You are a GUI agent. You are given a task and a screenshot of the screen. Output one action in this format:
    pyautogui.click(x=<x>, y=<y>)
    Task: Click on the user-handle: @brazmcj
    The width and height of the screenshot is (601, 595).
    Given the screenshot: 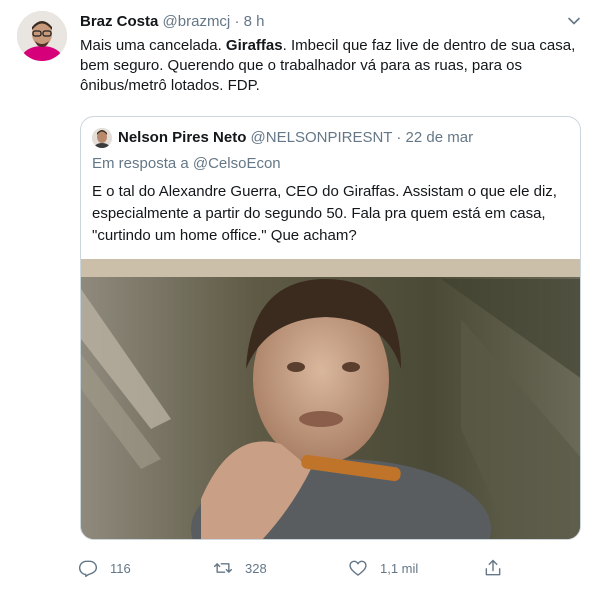 What is the action you would take?
    pyautogui.click(x=197, y=21)
    